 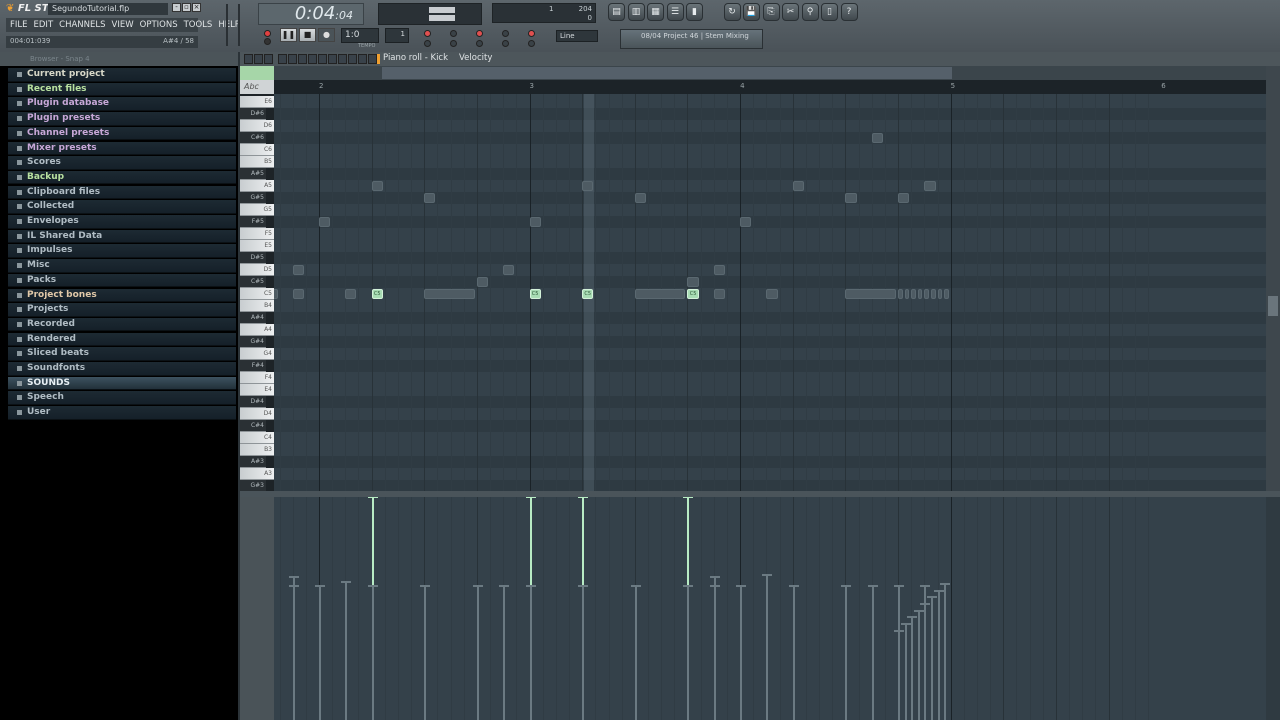 I want to click on pattern-mode-led, so click(x=267, y=33).